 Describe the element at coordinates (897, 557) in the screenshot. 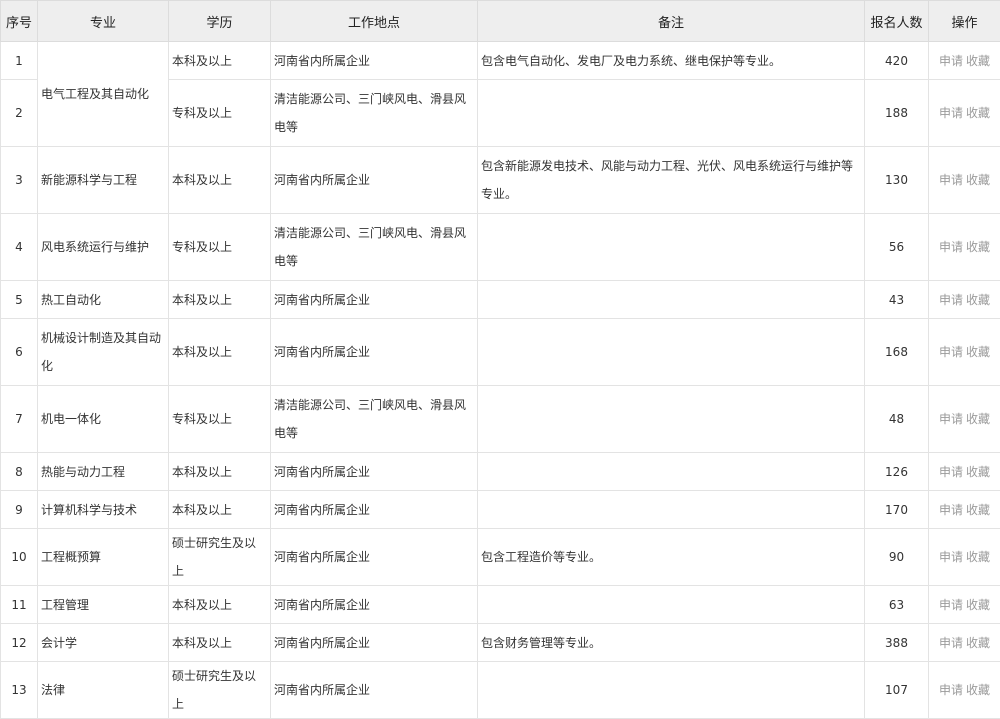

I see `row-applicants: 90` at that location.